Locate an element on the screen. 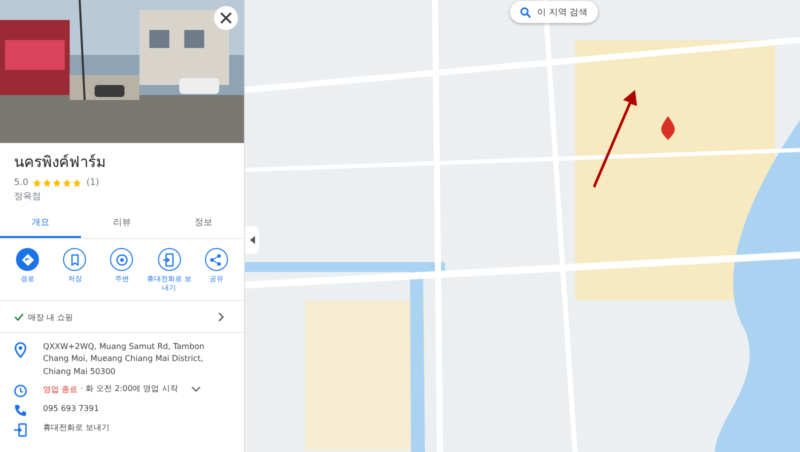  share-action-icon is located at coordinates (216, 259).